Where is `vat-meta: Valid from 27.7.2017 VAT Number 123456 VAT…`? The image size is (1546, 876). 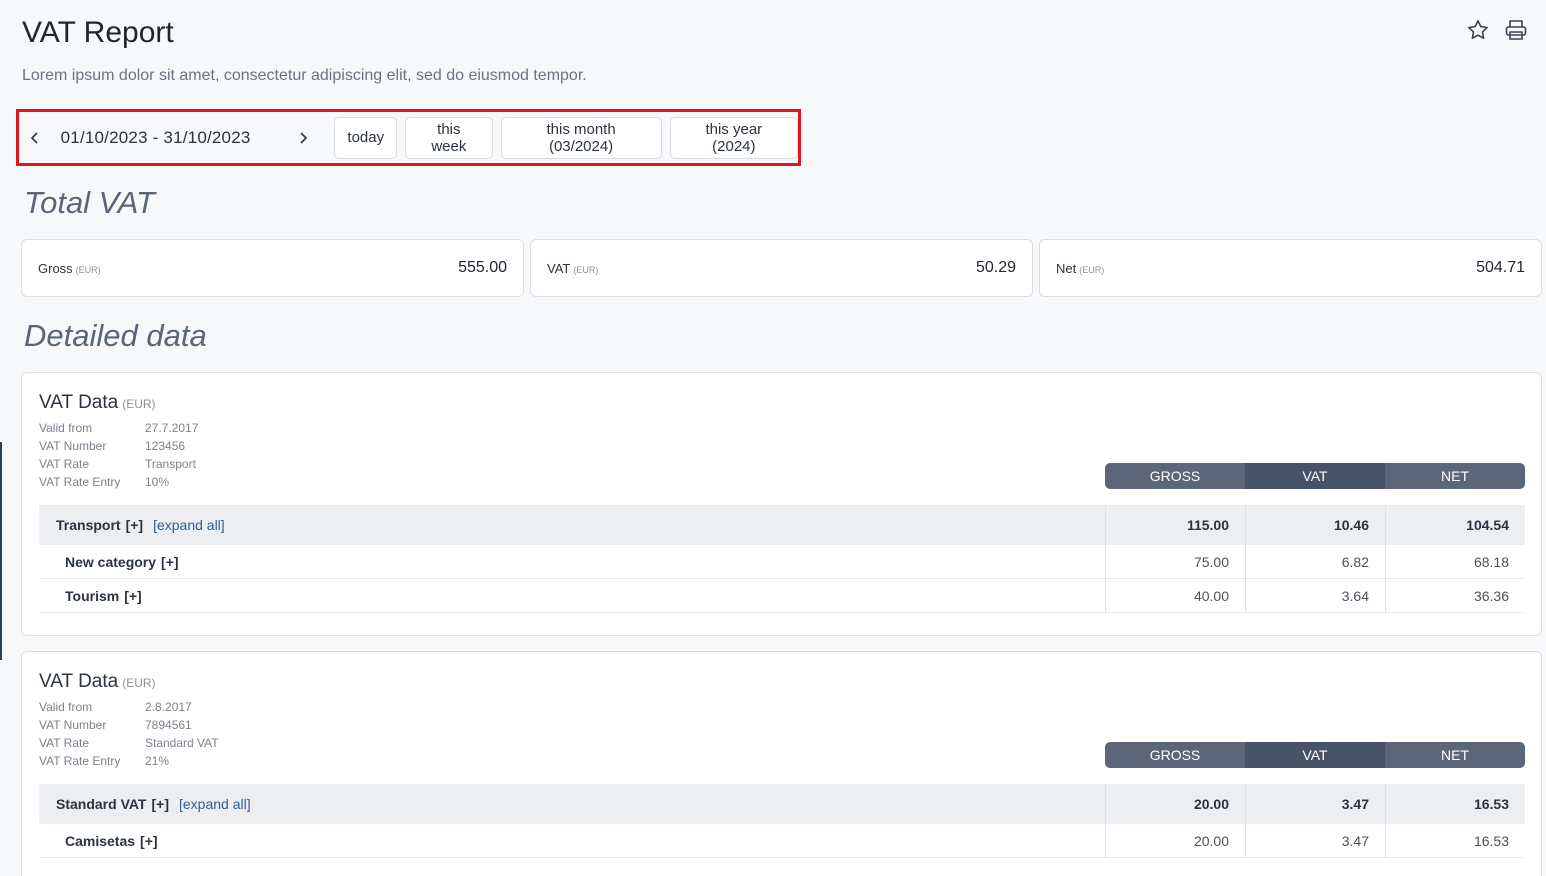 vat-meta: Valid from 27.7.2017 VAT Number 123456 VAT… is located at coordinates (118, 455).